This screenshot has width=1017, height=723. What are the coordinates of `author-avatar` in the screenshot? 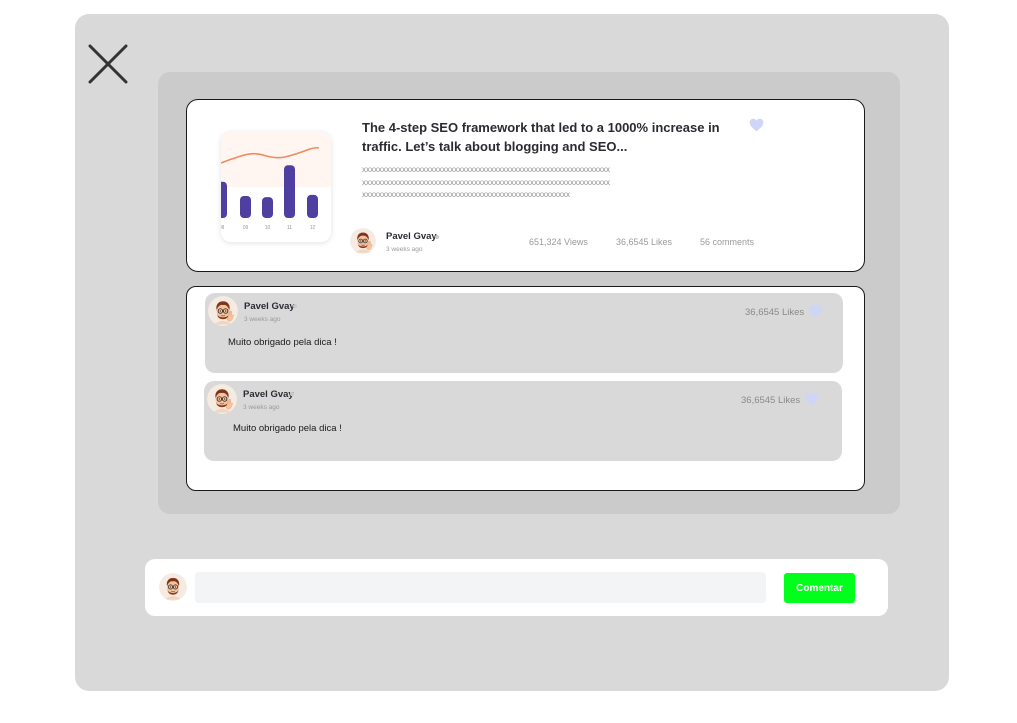 It's located at (363, 241).